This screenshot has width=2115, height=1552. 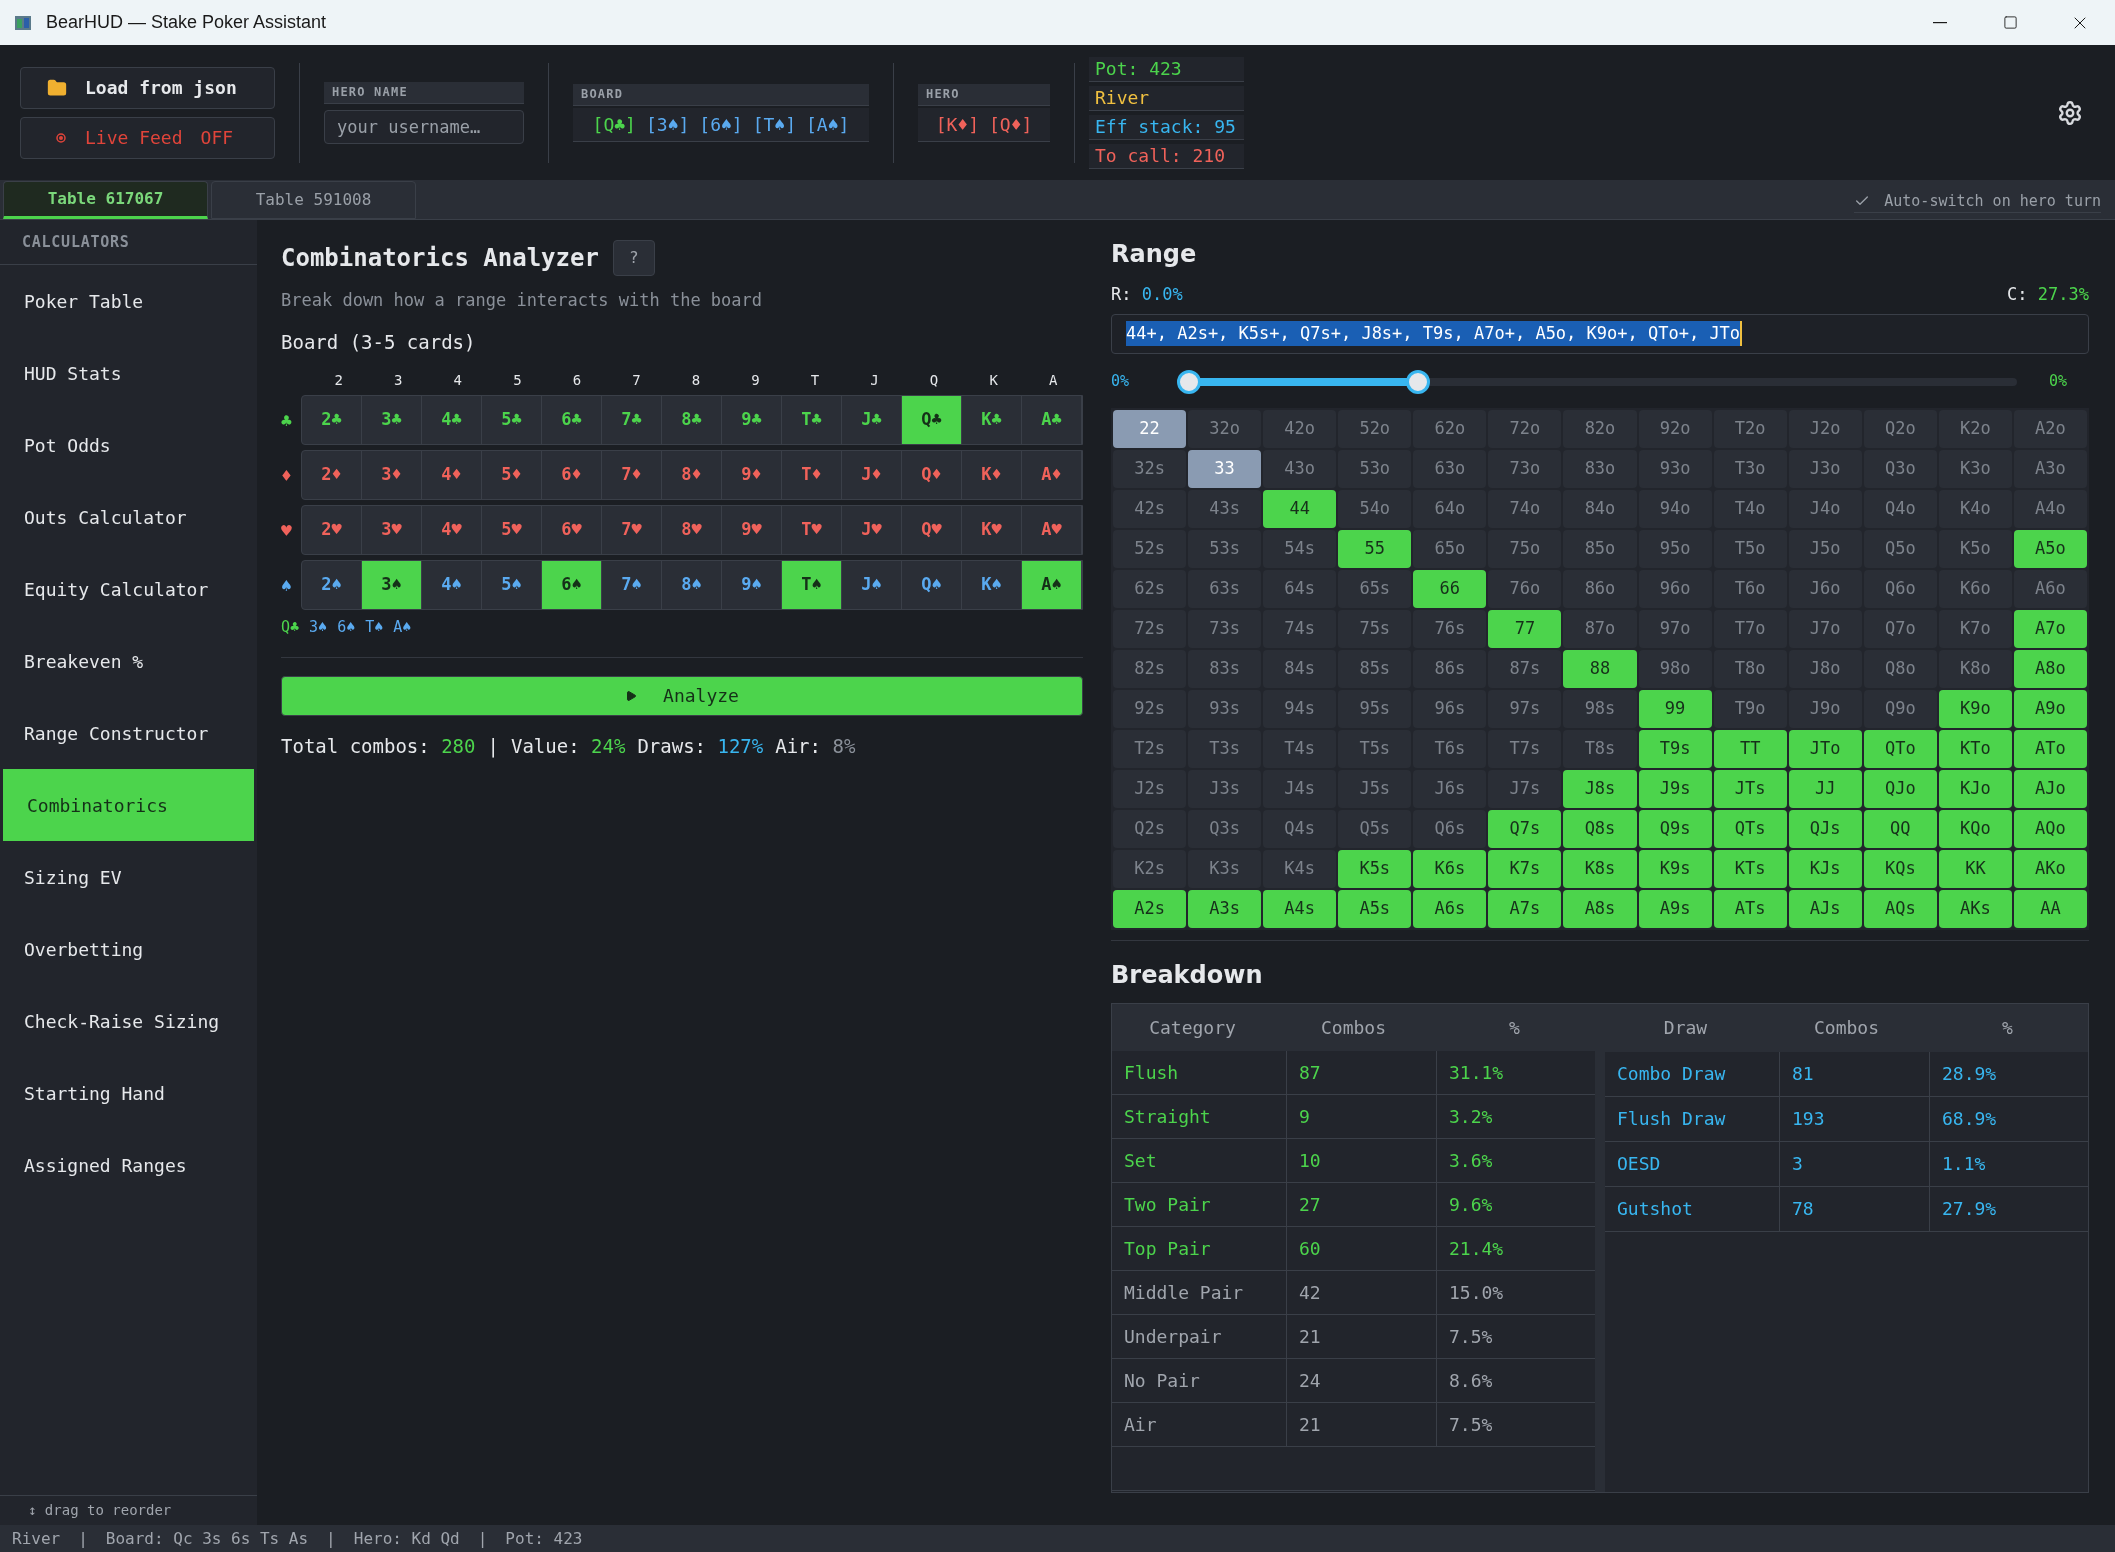 I want to click on hand-cell: J6o, so click(x=1825, y=588).